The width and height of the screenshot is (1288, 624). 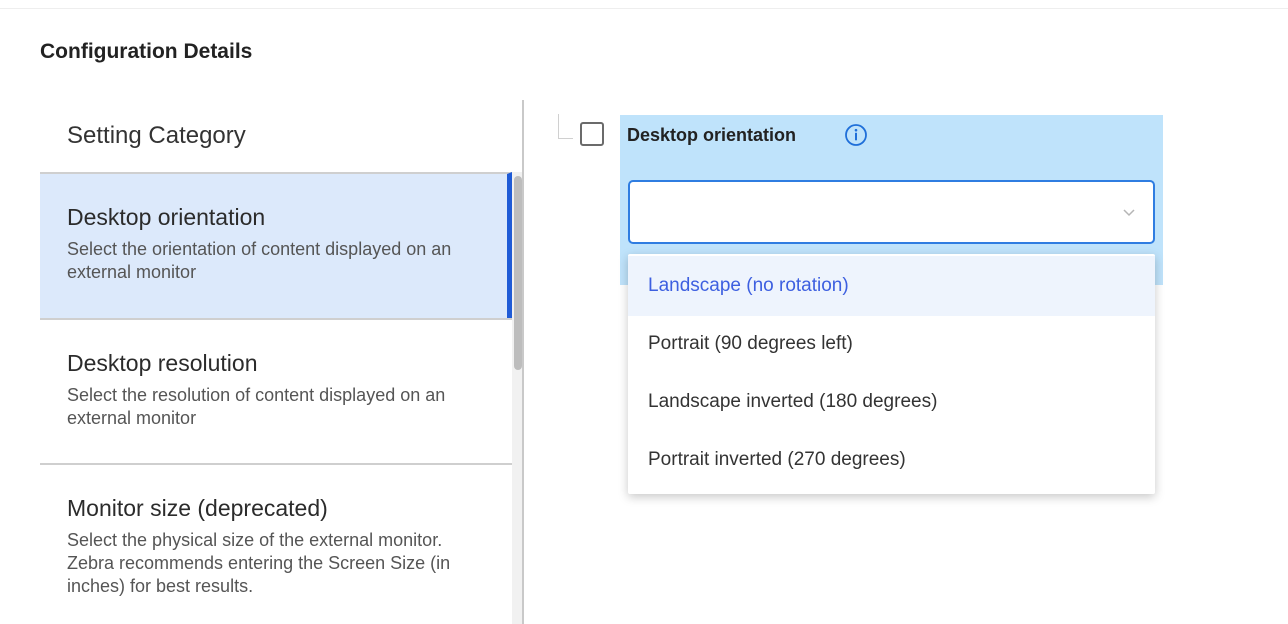 I want to click on scrollbar-thumb, so click(x=518, y=273).